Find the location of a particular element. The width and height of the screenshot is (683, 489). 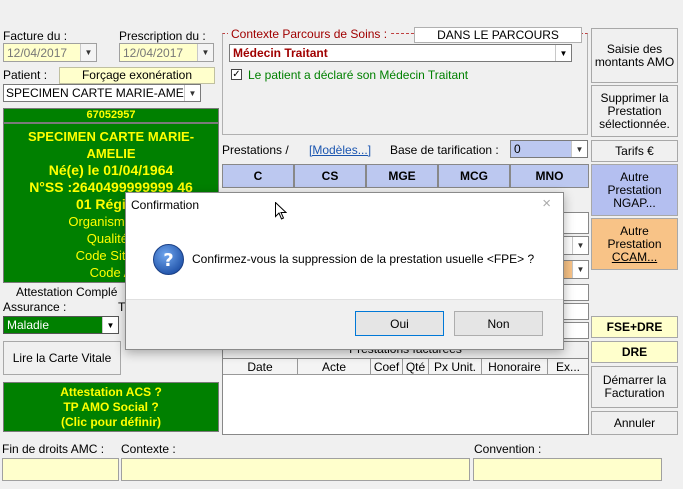

dialog-title: Confirmation is located at coordinates (165, 205).